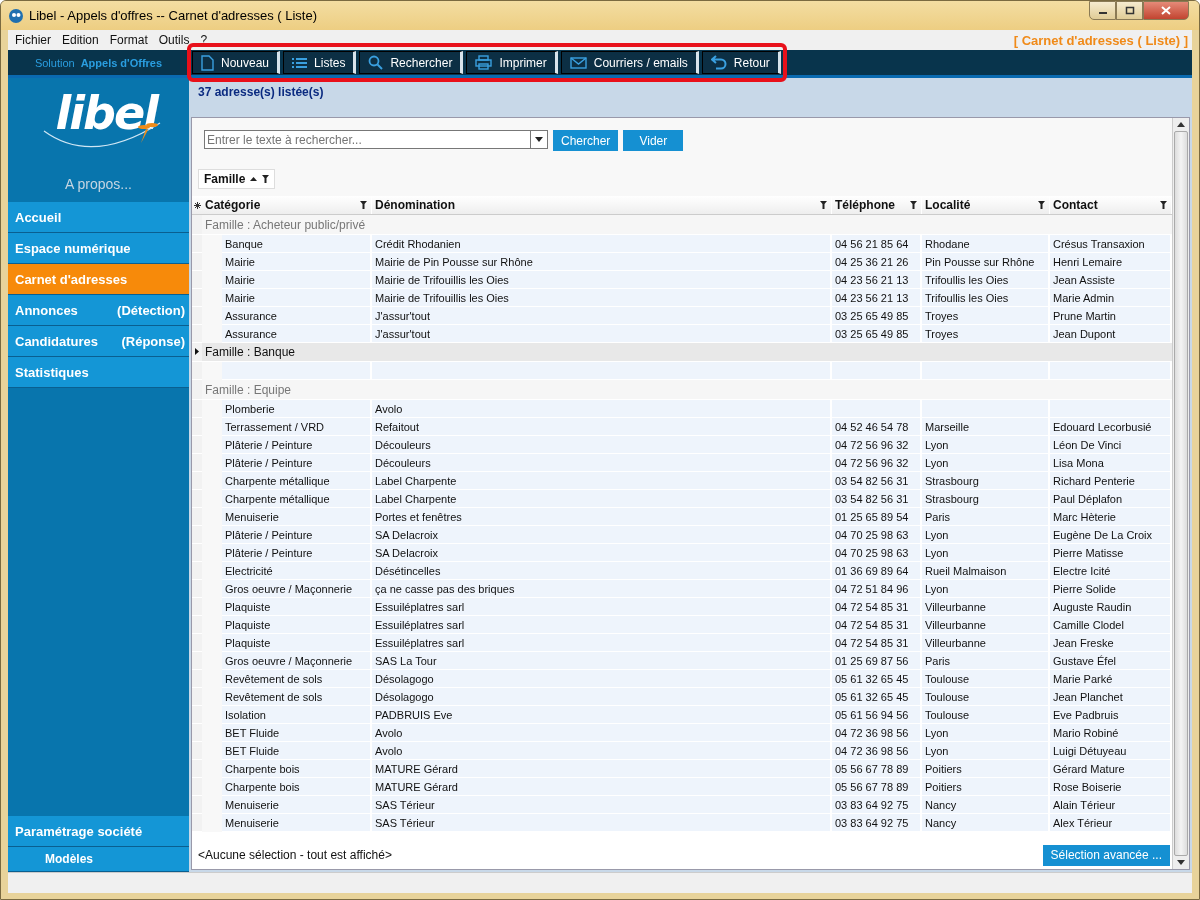 This screenshot has height=900, width=1200. What do you see at coordinates (237, 179) in the screenshot?
I see `group-by-chip: Famille` at bounding box center [237, 179].